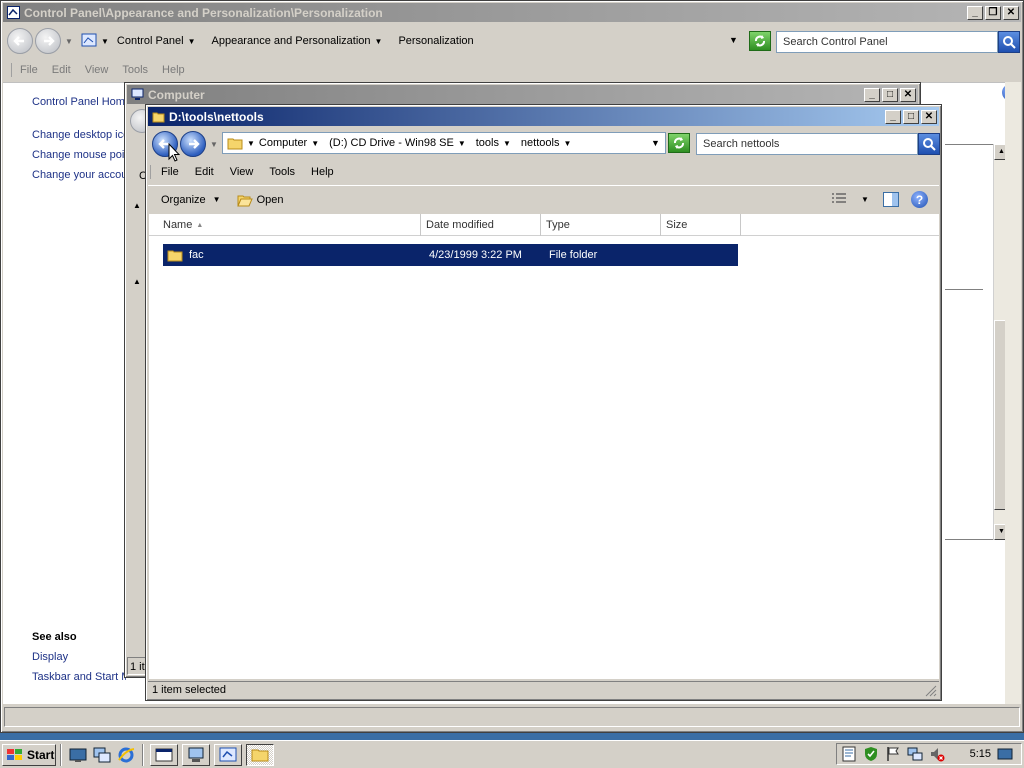 The width and height of the screenshot is (1024, 768). Describe the element at coordinates (61, 754) in the screenshot. I see `taskbar-separator` at that location.